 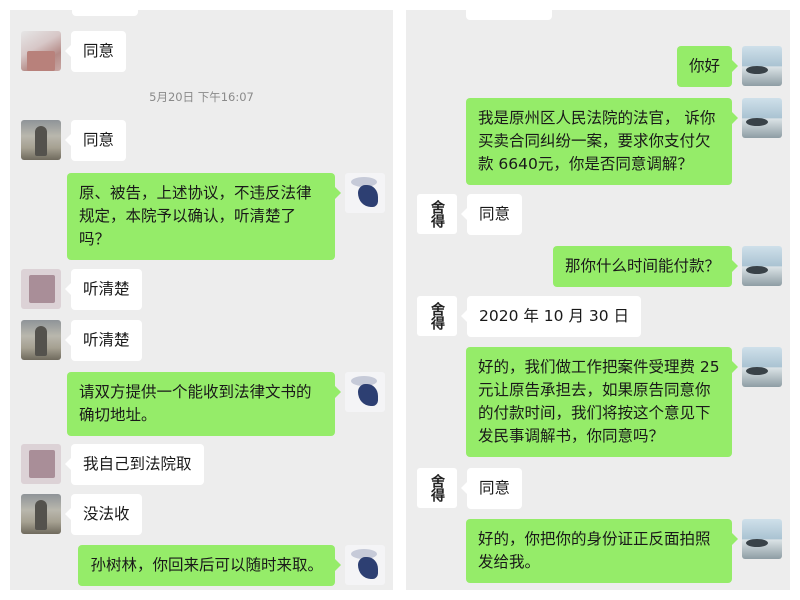 I want to click on message-bubble: 原、被告，上述协议，不违反法律规定，本院予以确认，听清楚了吗？, so click(x=204, y=216).